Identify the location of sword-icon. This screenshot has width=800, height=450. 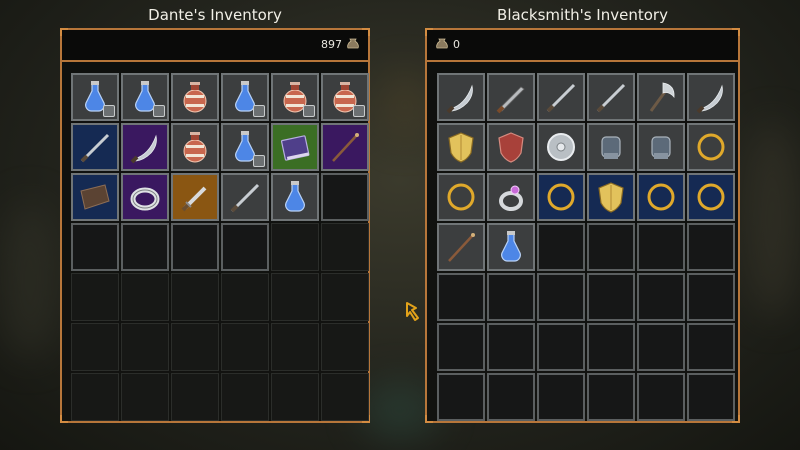
(611, 98).